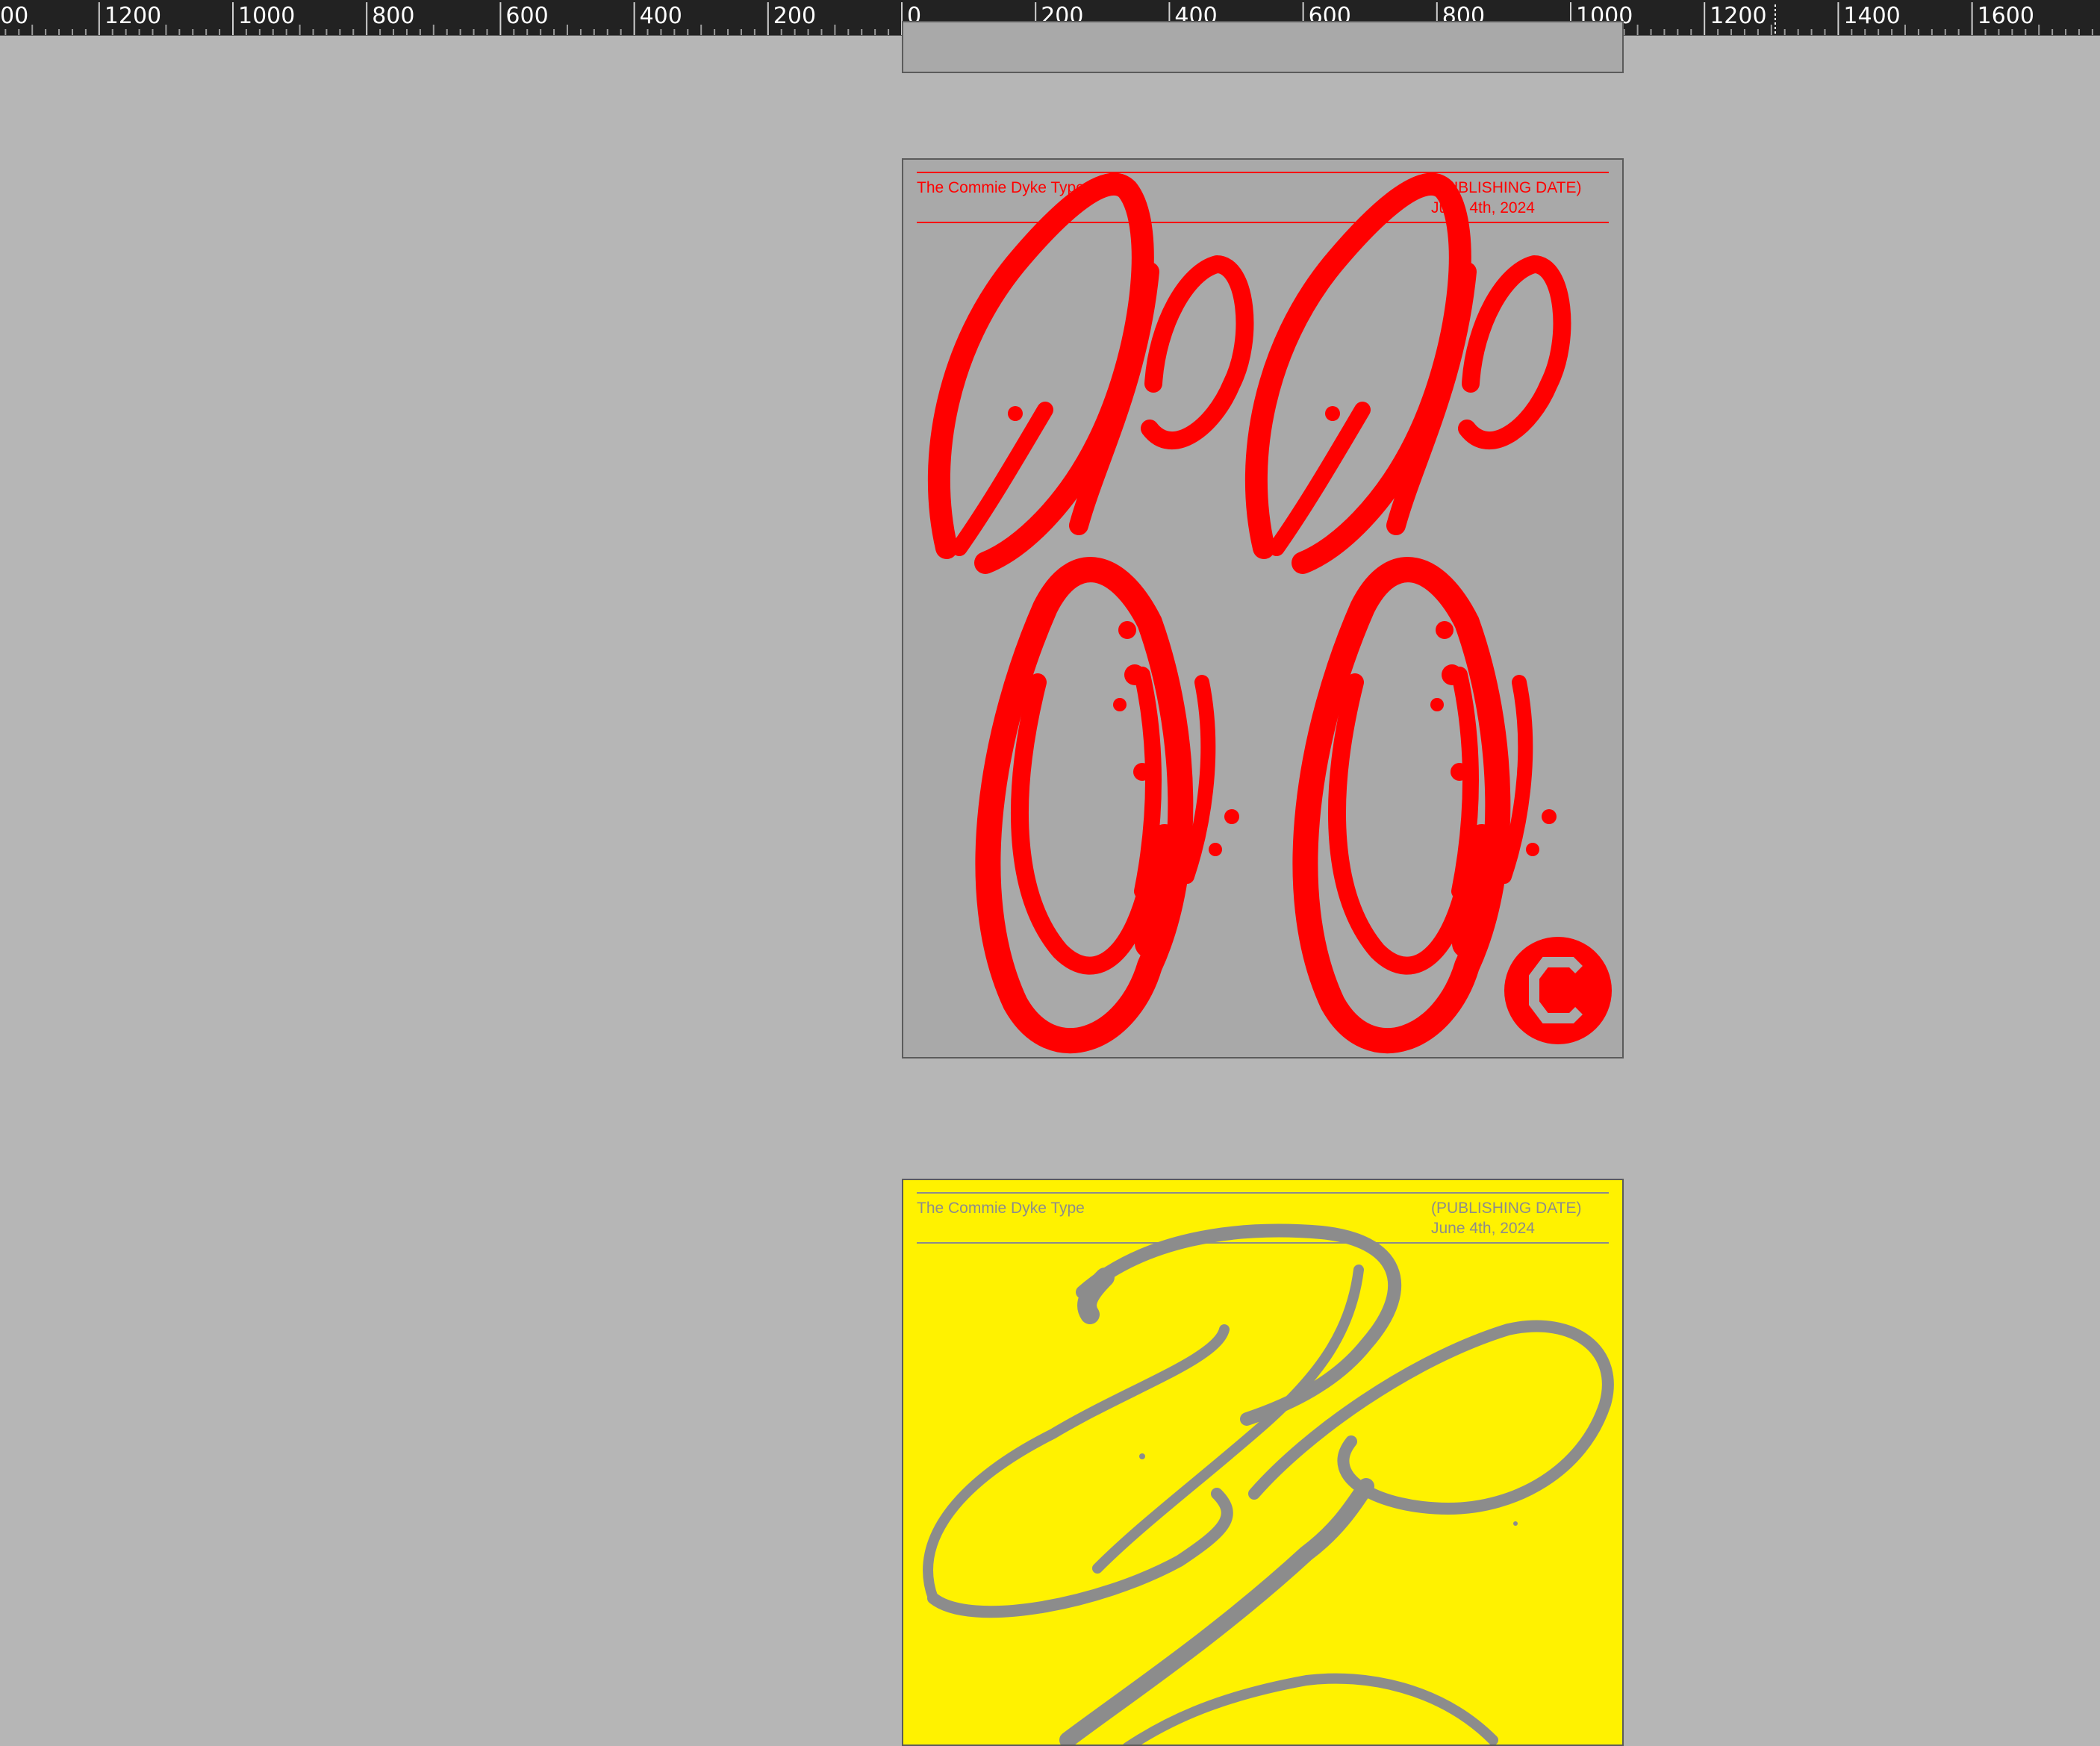 The height and width of the screenshot is (1746, 2100). What do you see at coordinates (1558, 990) in the screenshot?
I see `copyright-icon` at bounding box center [1558, 990].